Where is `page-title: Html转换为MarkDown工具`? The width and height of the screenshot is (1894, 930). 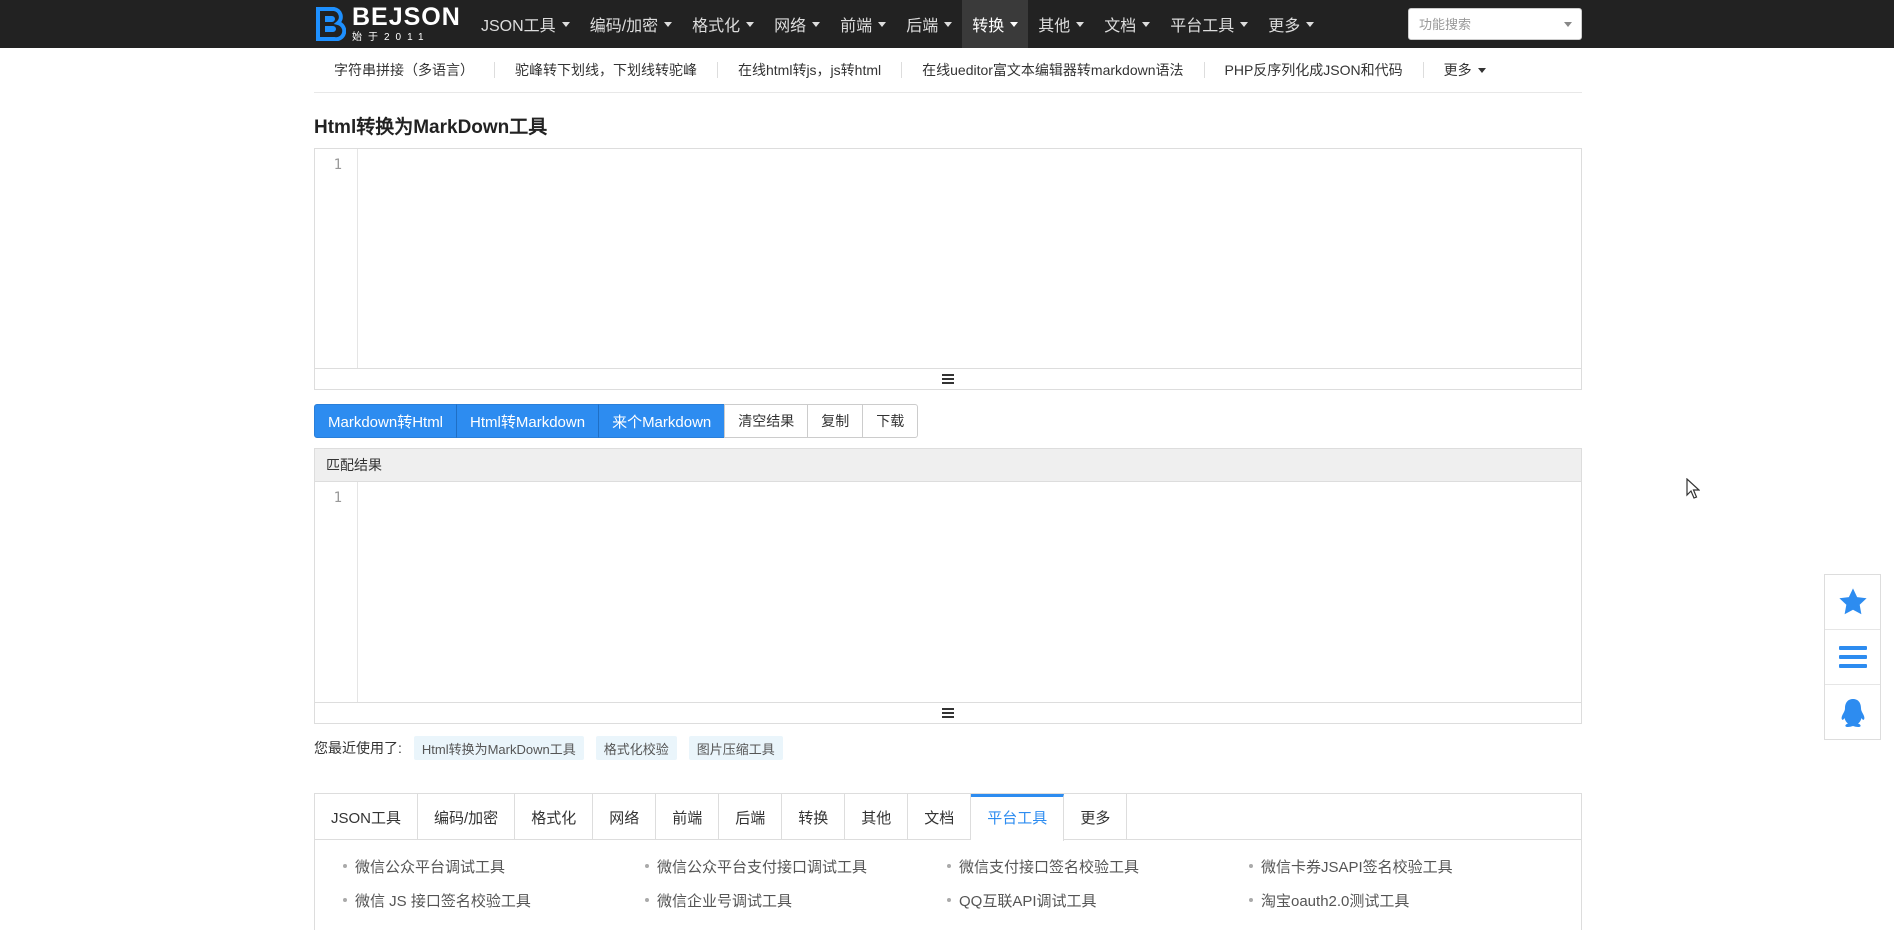
page-title: Html转换为MarkDown工具 is located at coordinates (431, 127).